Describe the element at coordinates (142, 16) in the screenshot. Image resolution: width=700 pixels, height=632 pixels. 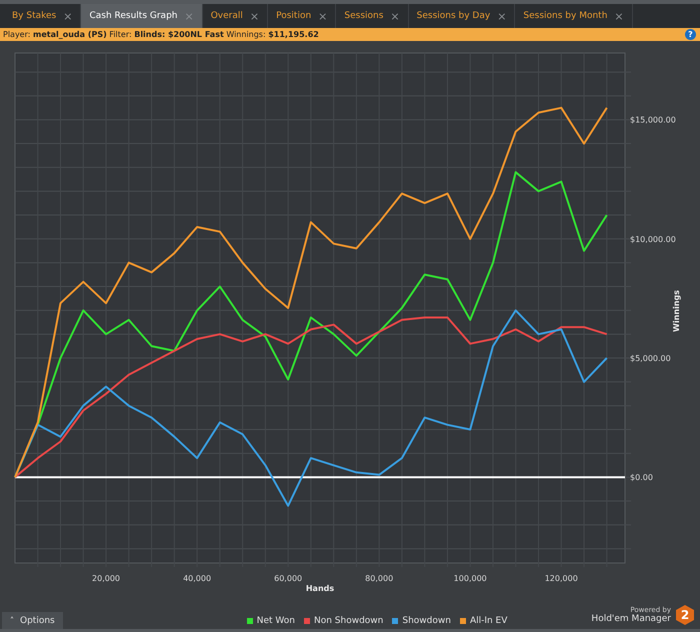
I see `tab: Cash Results Graph ×` at that location.